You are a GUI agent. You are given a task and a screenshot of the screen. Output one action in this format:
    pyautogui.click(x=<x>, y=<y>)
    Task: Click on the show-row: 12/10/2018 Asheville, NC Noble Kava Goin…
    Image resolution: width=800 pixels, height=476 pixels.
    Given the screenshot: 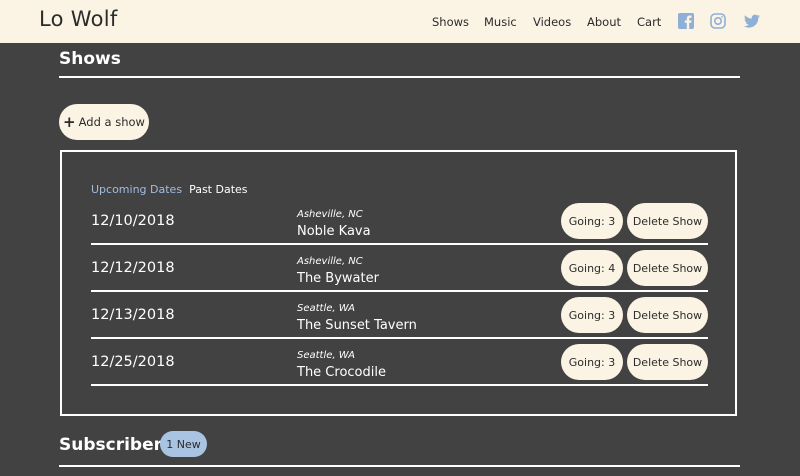 What is the action you would take?
    pyautogui.click(x=399, y=227)
    